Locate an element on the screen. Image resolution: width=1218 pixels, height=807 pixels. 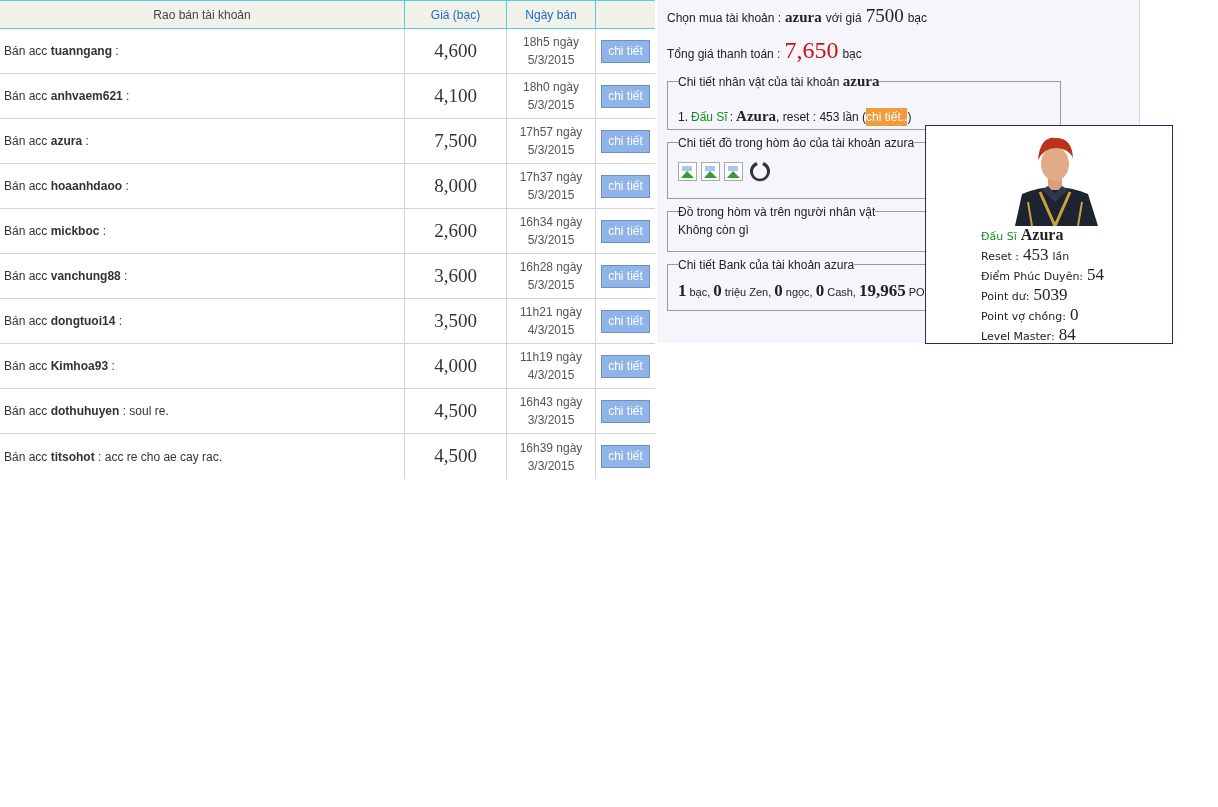
column-header: Giá (bạc) is located at coordinates (455, 15).